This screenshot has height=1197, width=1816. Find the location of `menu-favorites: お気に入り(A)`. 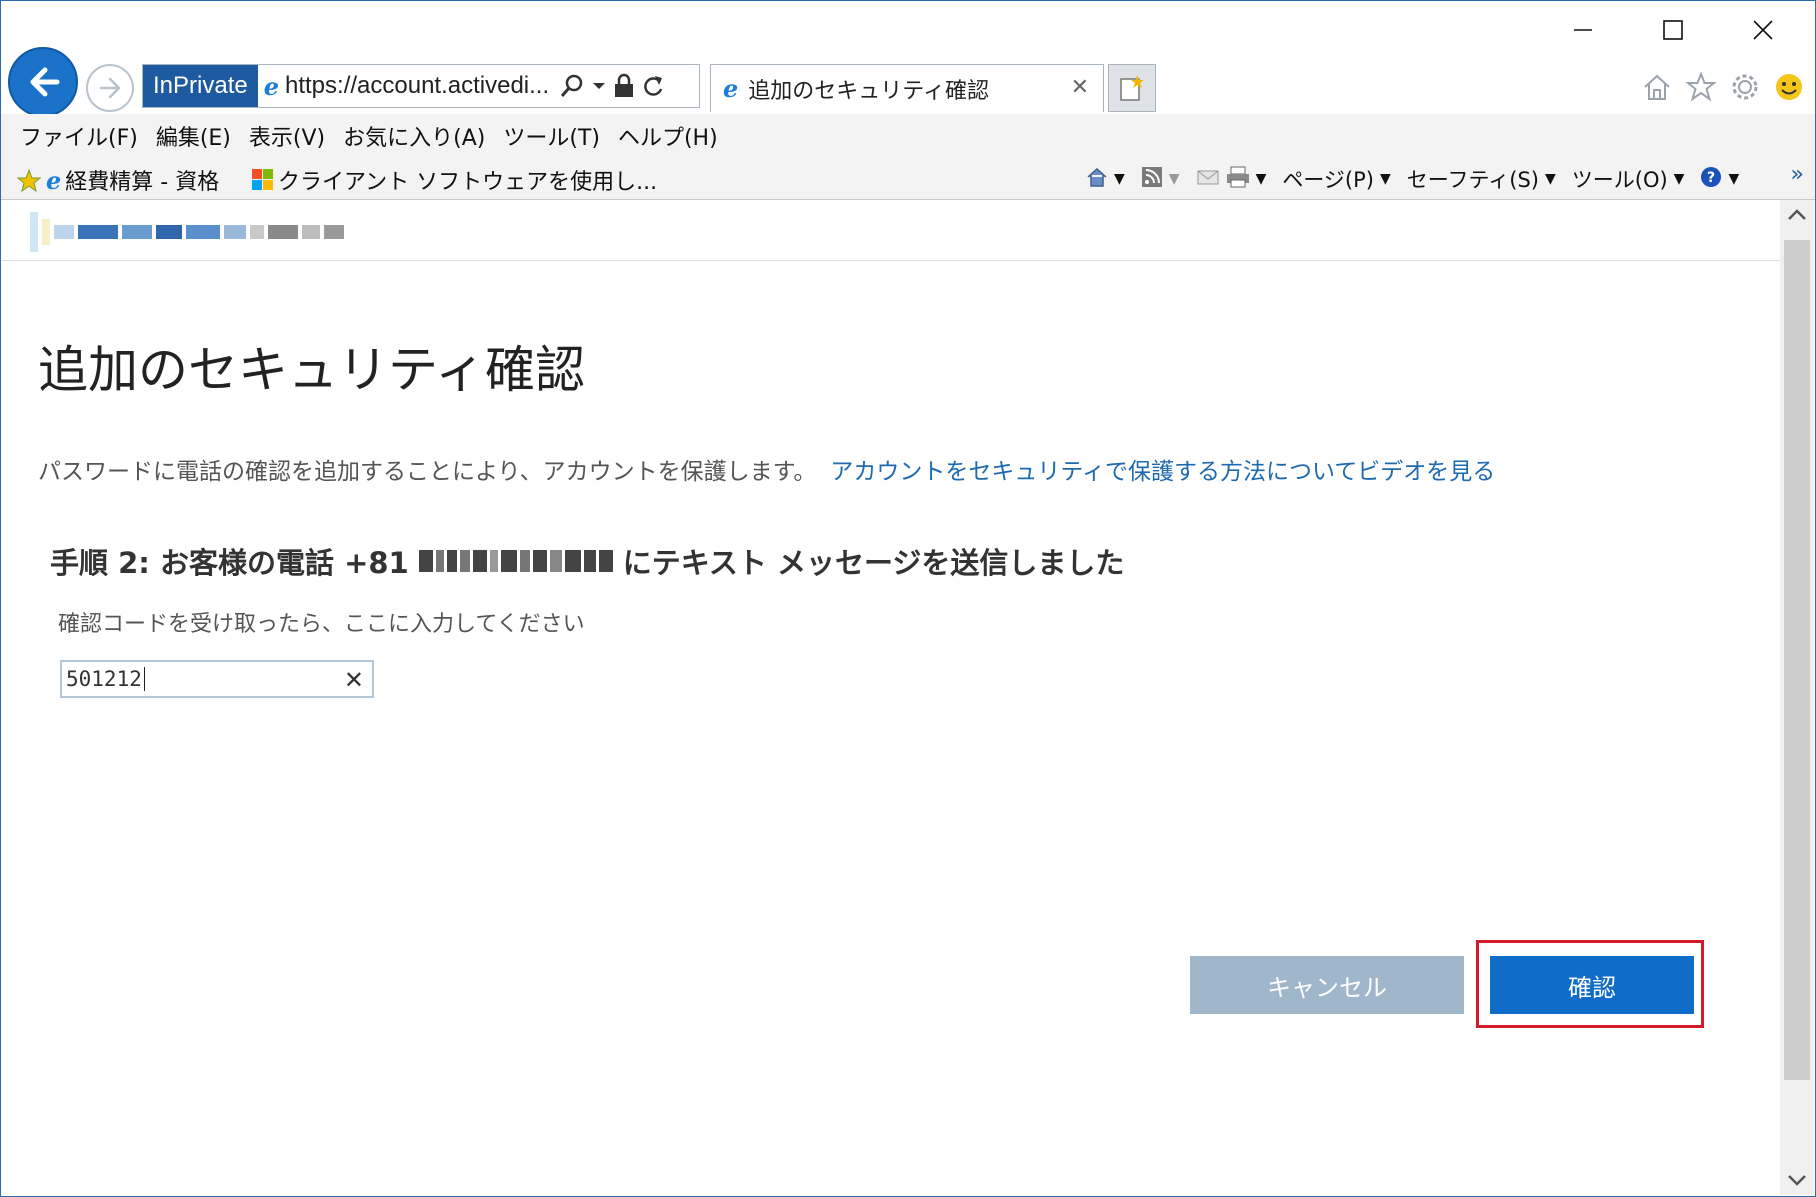

menu-favorites: お気に入り(A) is located at coordinates (414, 136).